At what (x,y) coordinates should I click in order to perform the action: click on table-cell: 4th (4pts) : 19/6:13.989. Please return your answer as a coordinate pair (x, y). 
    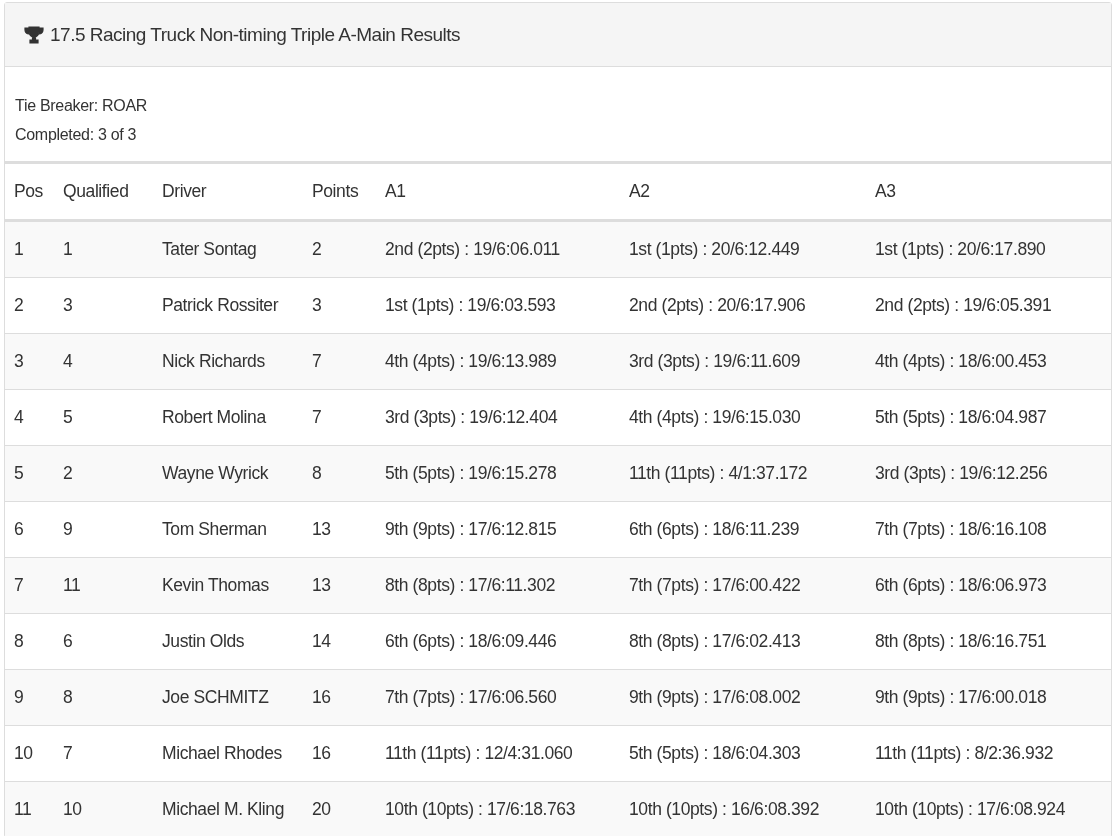
    Looking at the image, I should click on (498, 361).